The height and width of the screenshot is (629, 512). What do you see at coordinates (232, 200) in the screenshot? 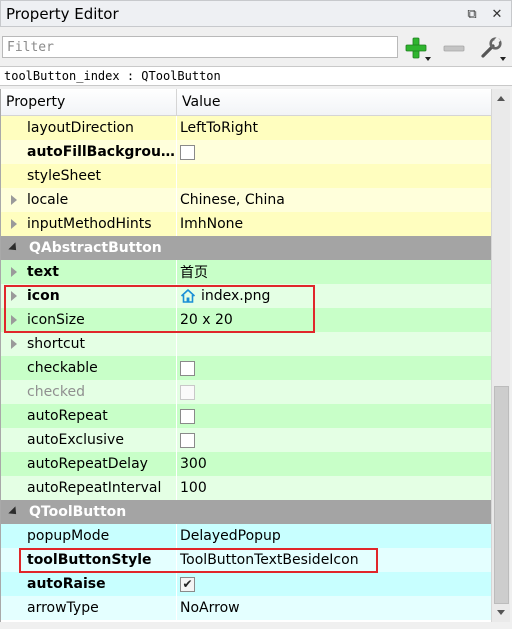
I see `property-value: Chinese, China` at bounding box center [232, 200].